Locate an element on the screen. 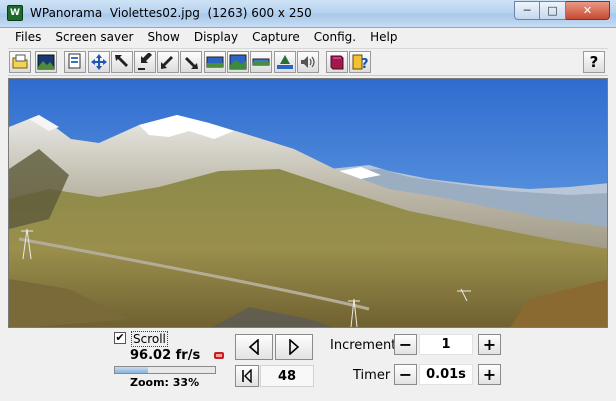 The height and width of the screenshot is (401, 616). menu-show: Show is located at coordinates (163, 37).